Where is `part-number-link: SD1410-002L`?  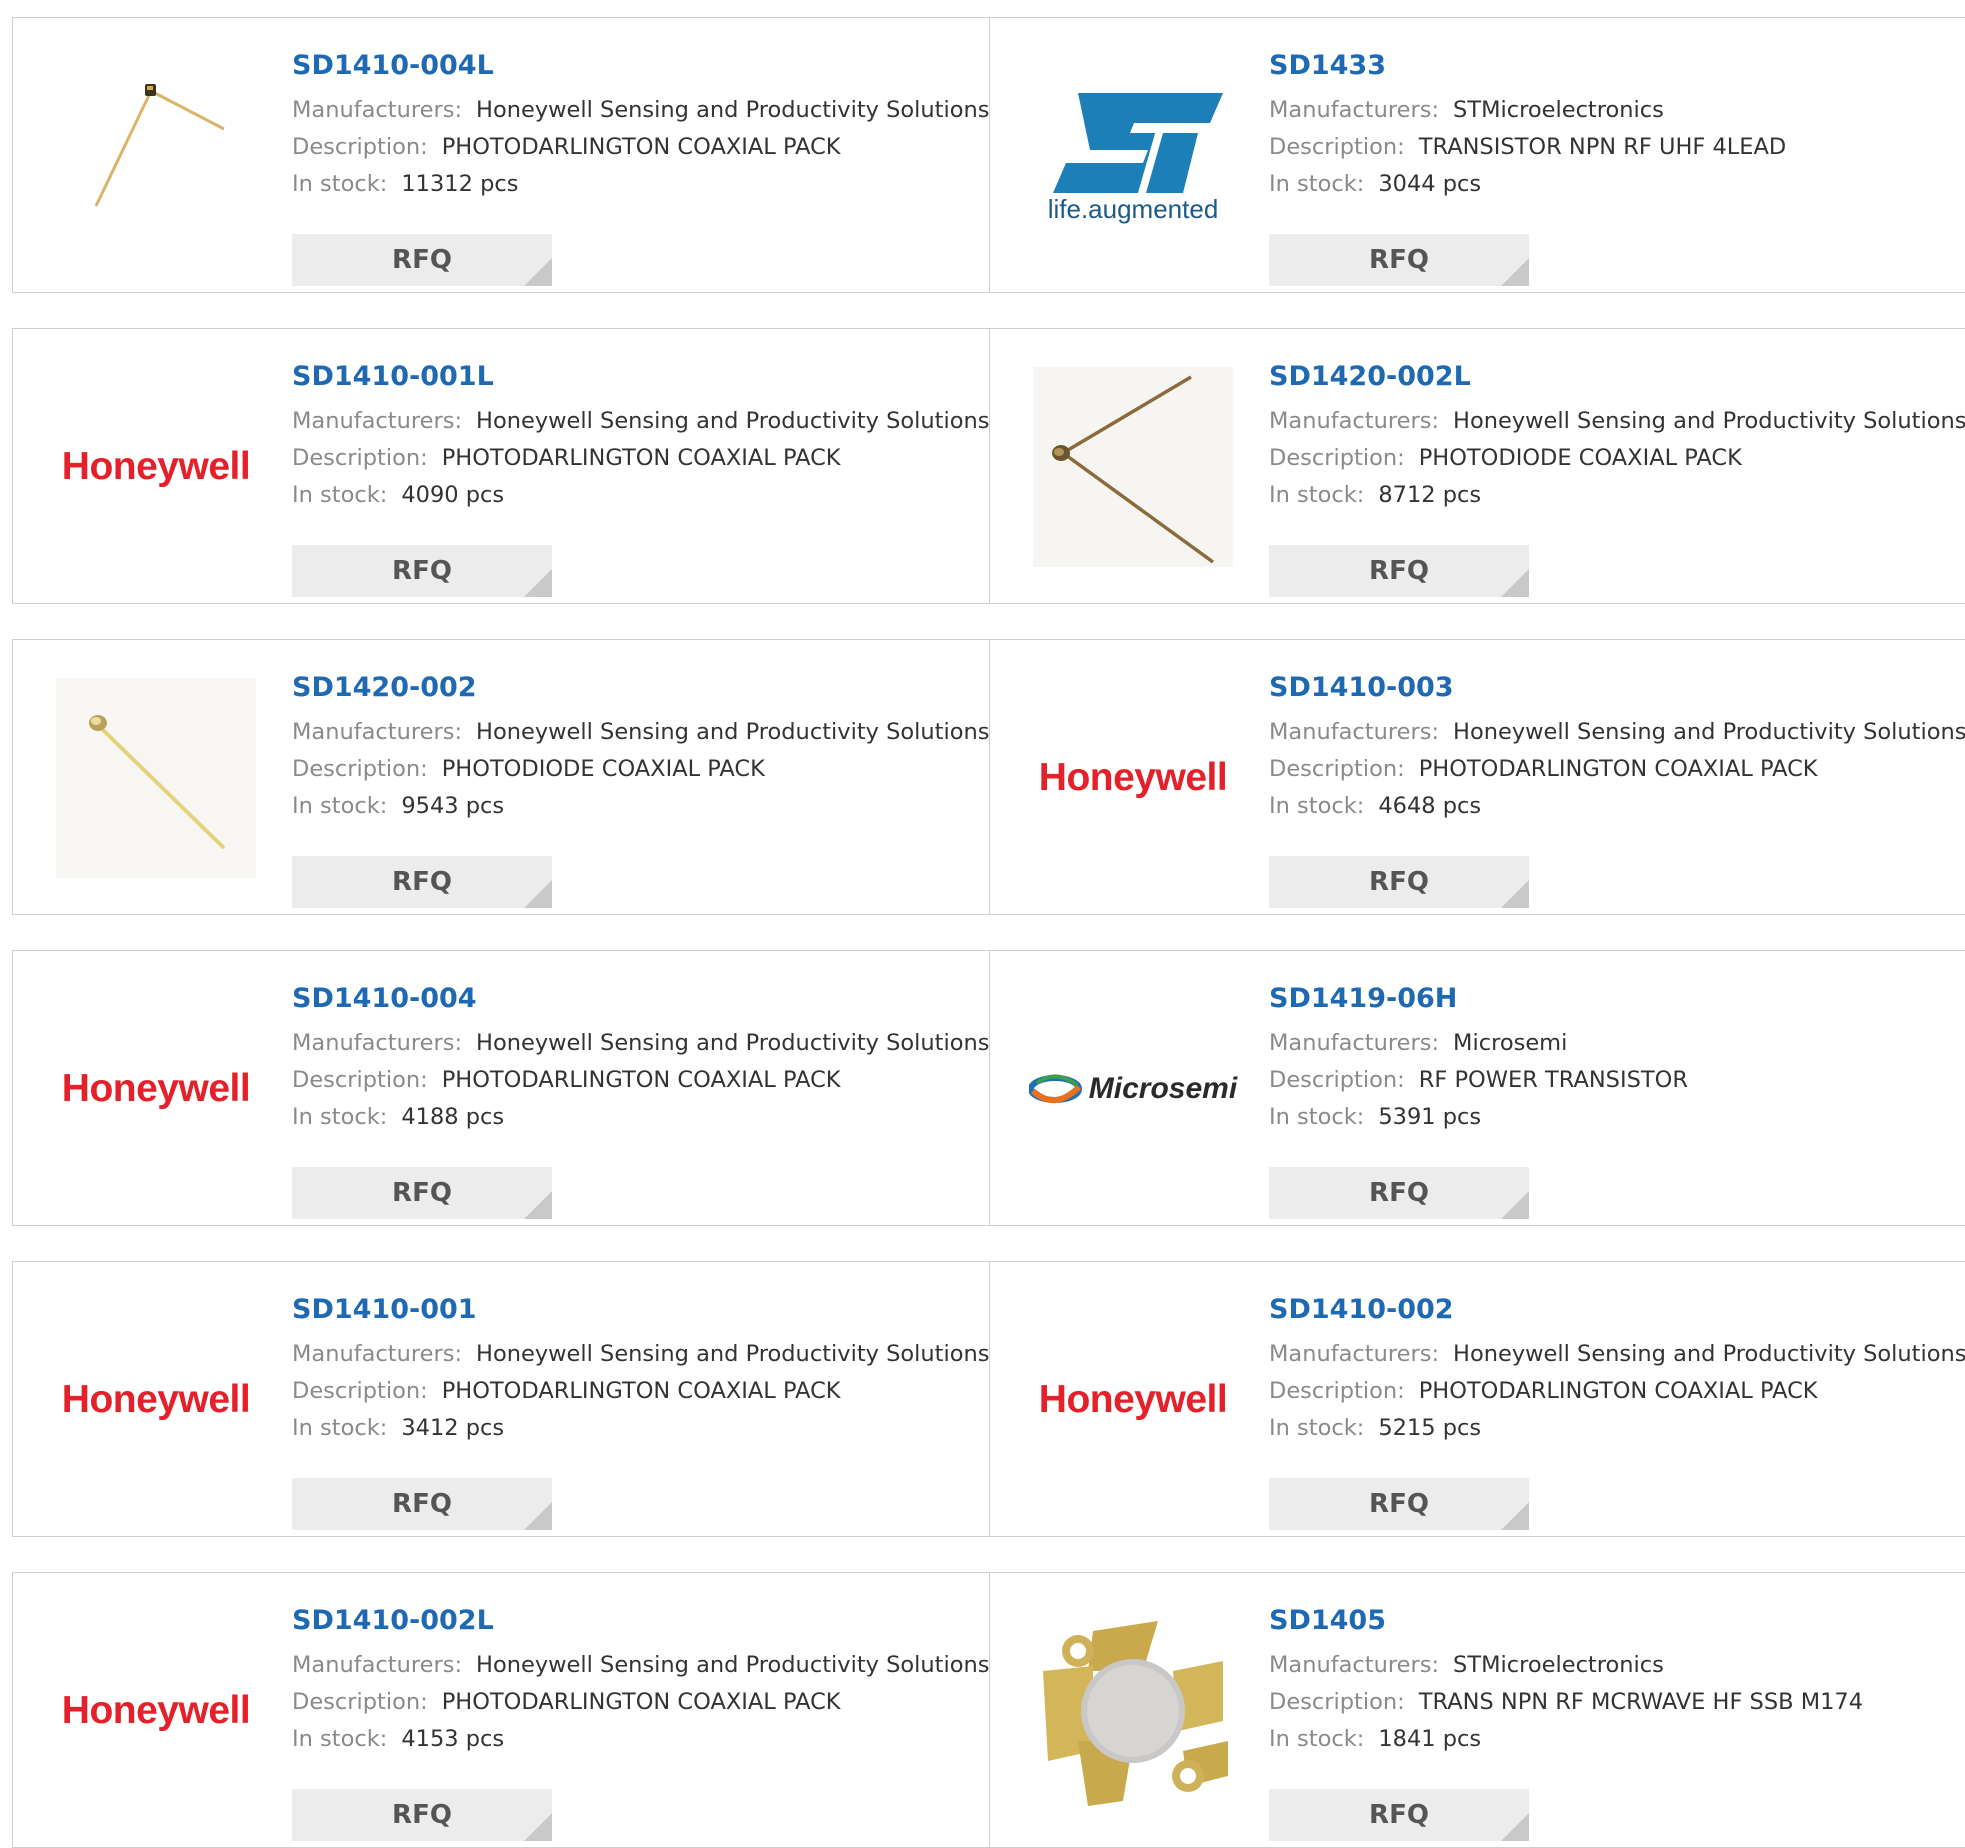
part-number-link: SD1410-002L is located at coordinates (635, 1621).